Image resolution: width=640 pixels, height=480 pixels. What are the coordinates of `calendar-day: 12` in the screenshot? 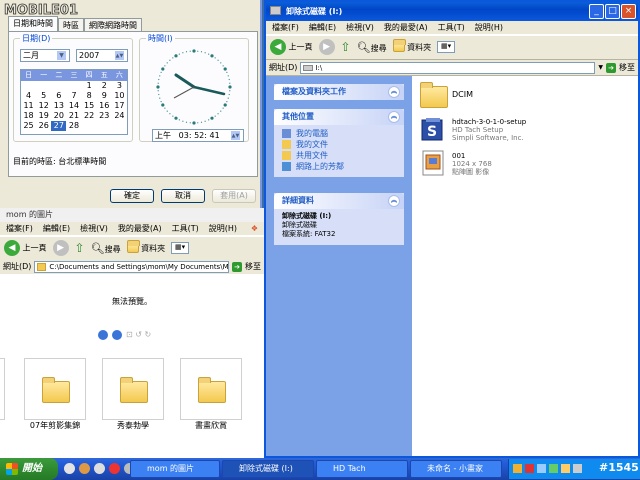 It's located at (43, 106).